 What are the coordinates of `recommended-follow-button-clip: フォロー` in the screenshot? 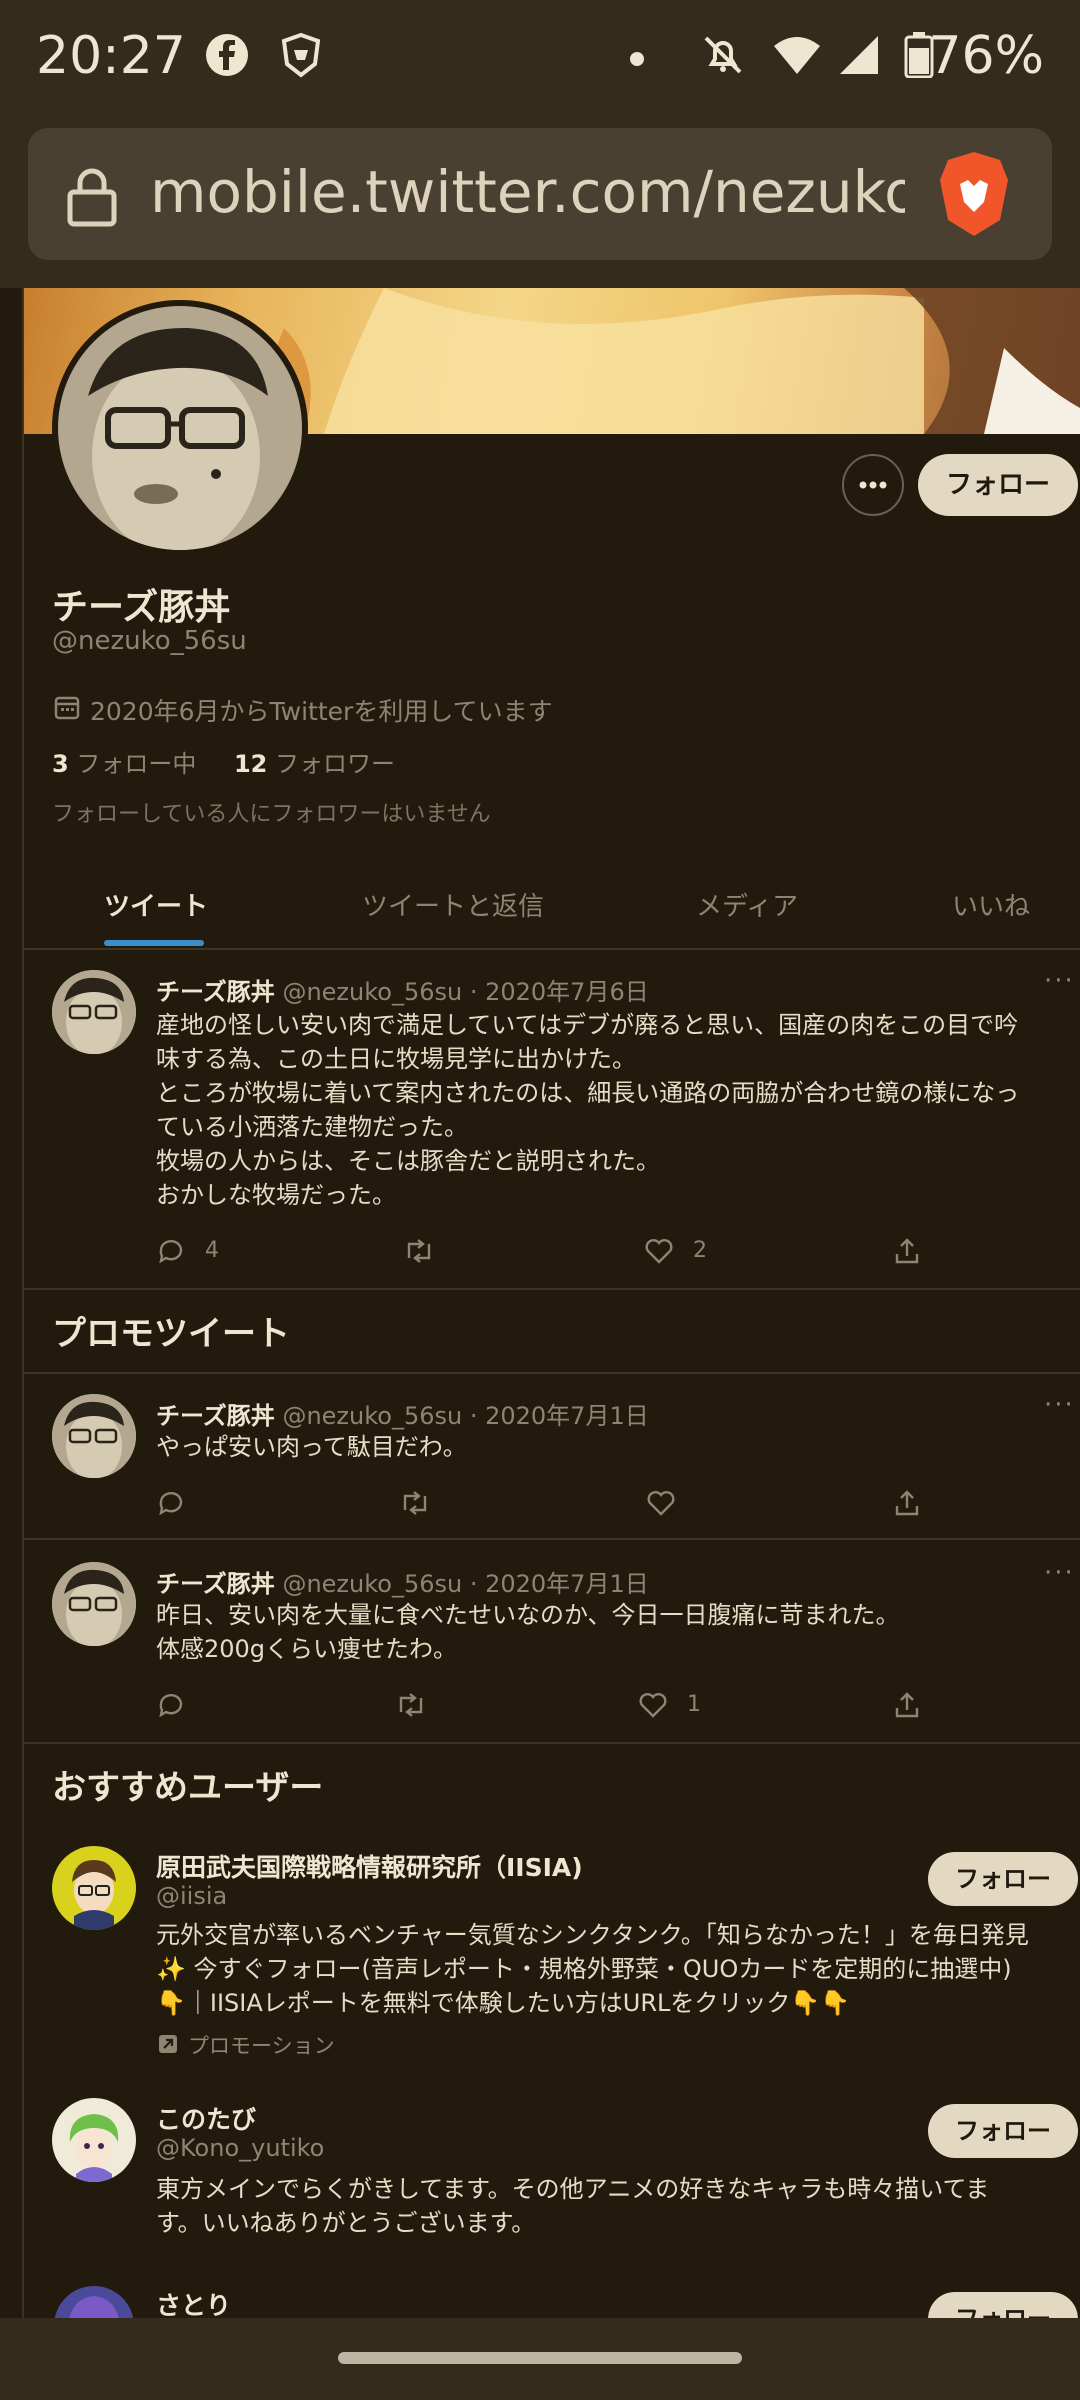 It's located at (1003, 2305).